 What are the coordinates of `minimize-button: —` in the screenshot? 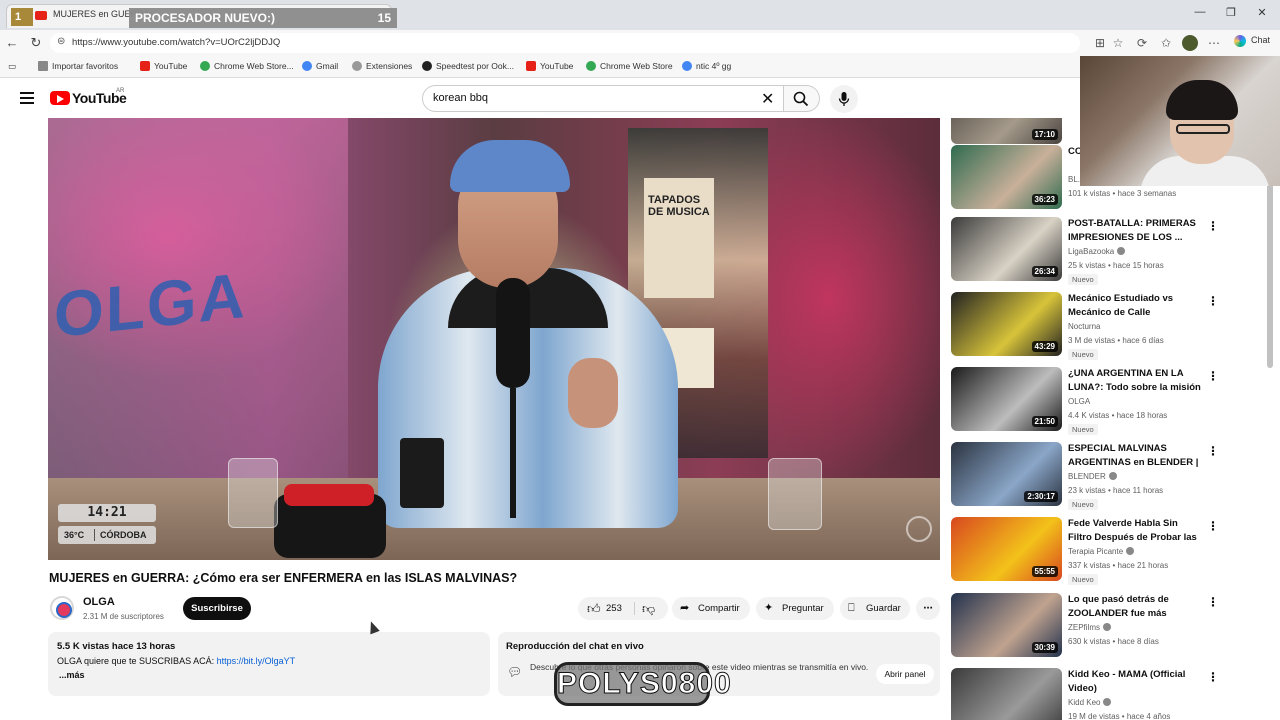 It's located at (1200, 14).